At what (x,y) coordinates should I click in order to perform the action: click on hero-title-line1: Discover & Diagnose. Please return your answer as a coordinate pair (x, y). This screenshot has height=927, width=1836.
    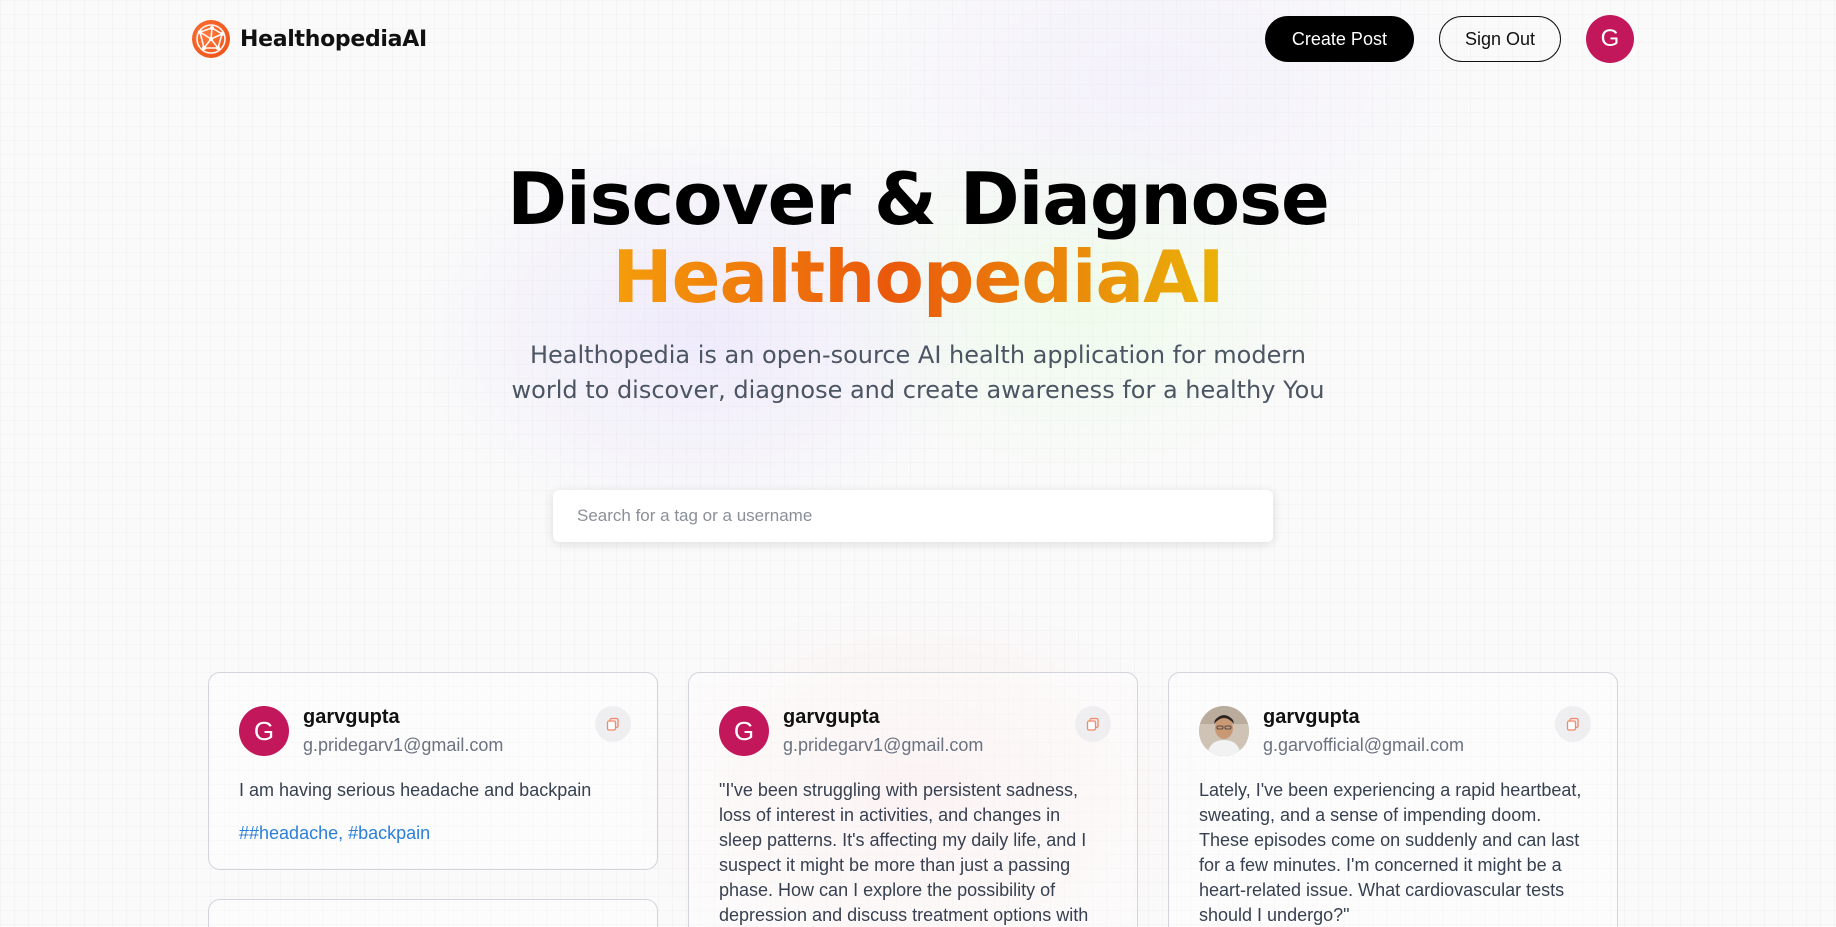
    Looking at the image, I should click on (918, 199).